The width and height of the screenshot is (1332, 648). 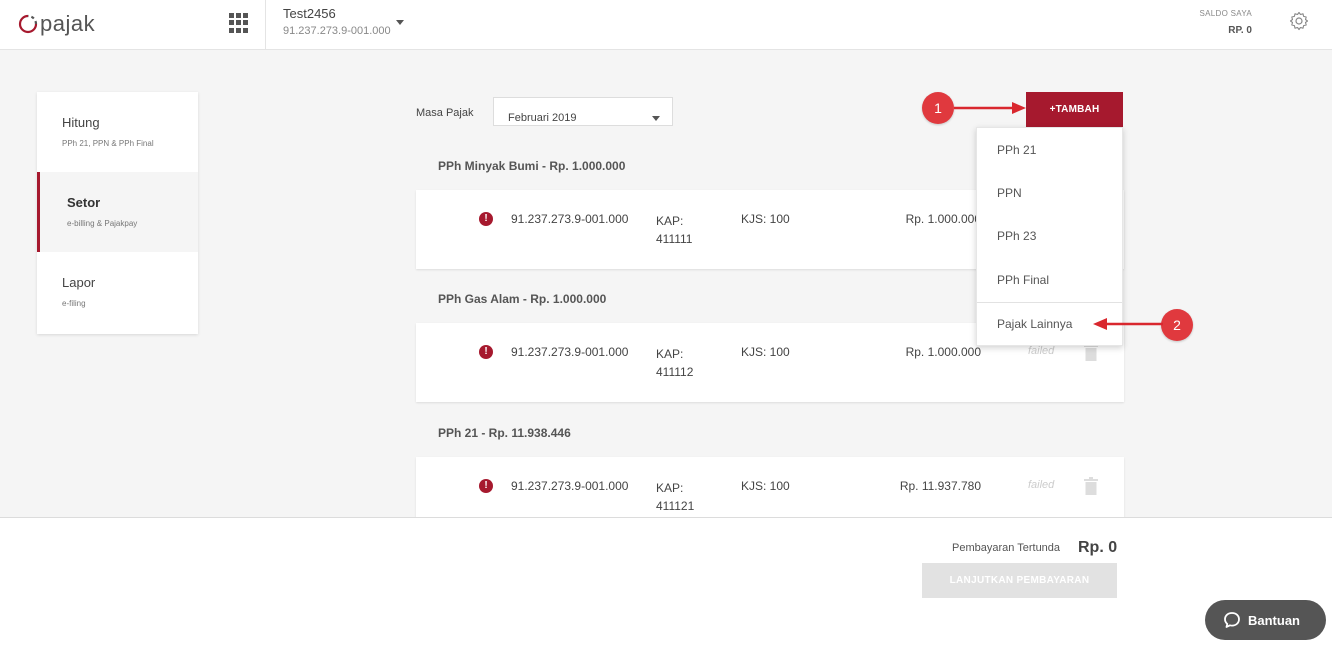 I want to click on continue-payment-button: LANJUTKAN PEMBAYARAN, so click(x=1019, y=580).